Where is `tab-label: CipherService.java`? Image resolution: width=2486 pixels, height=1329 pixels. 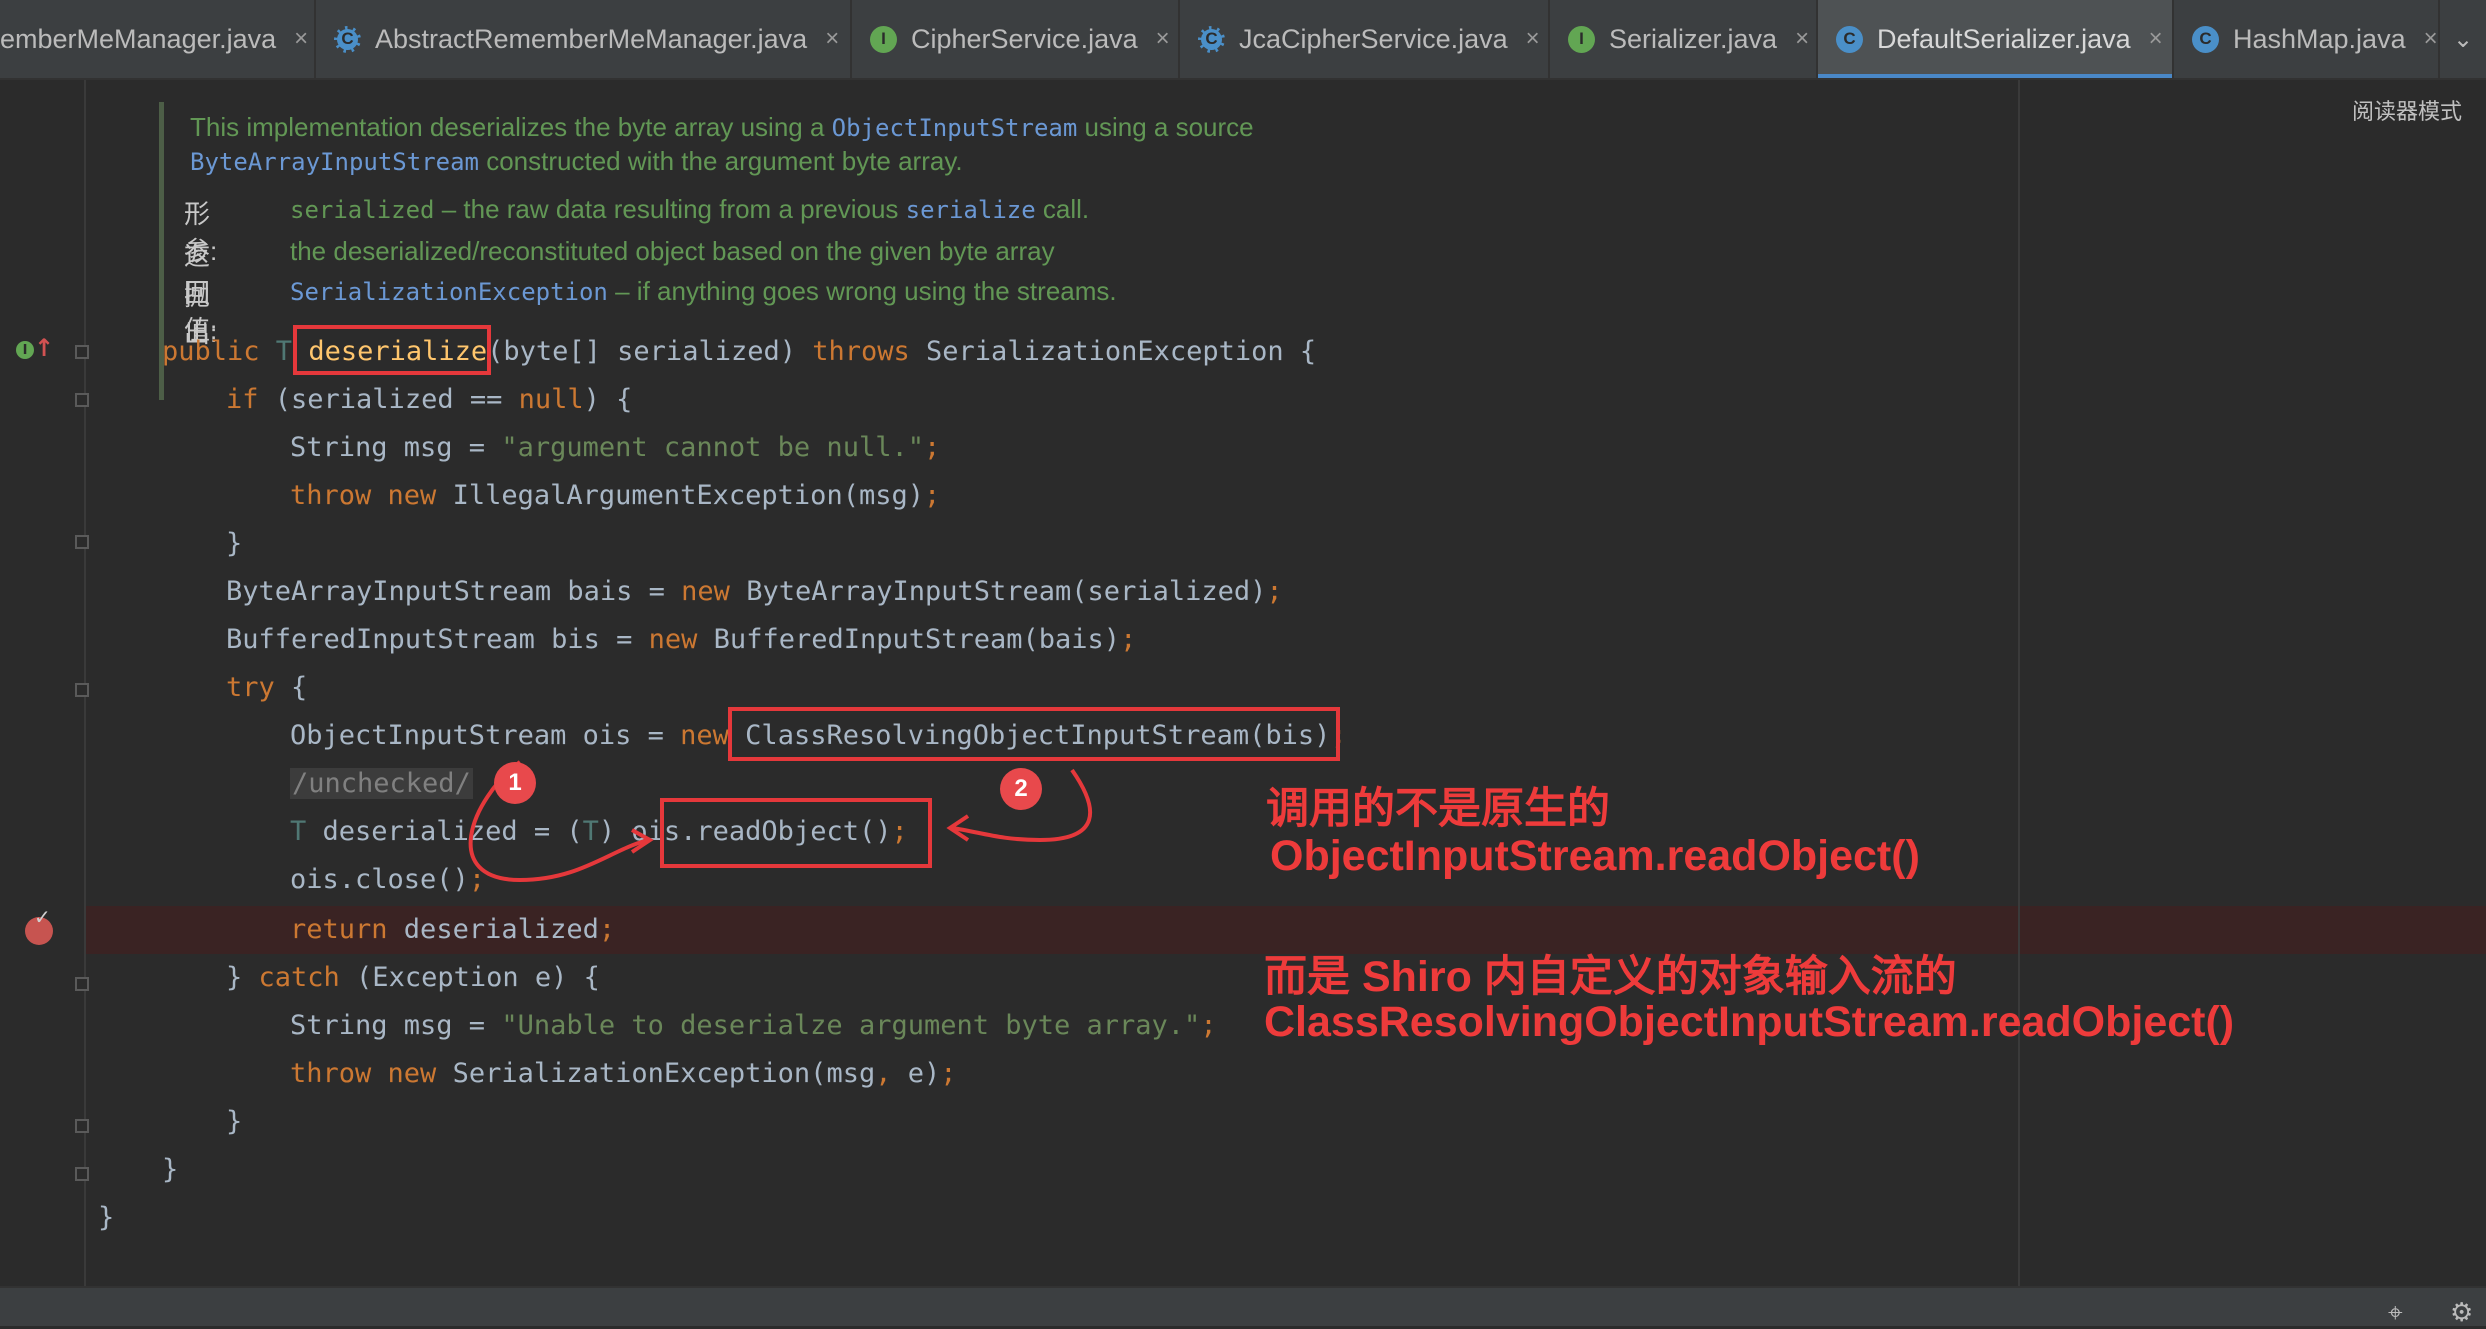 tab-label: CipherService.java is located at coordinates (1024, 38).